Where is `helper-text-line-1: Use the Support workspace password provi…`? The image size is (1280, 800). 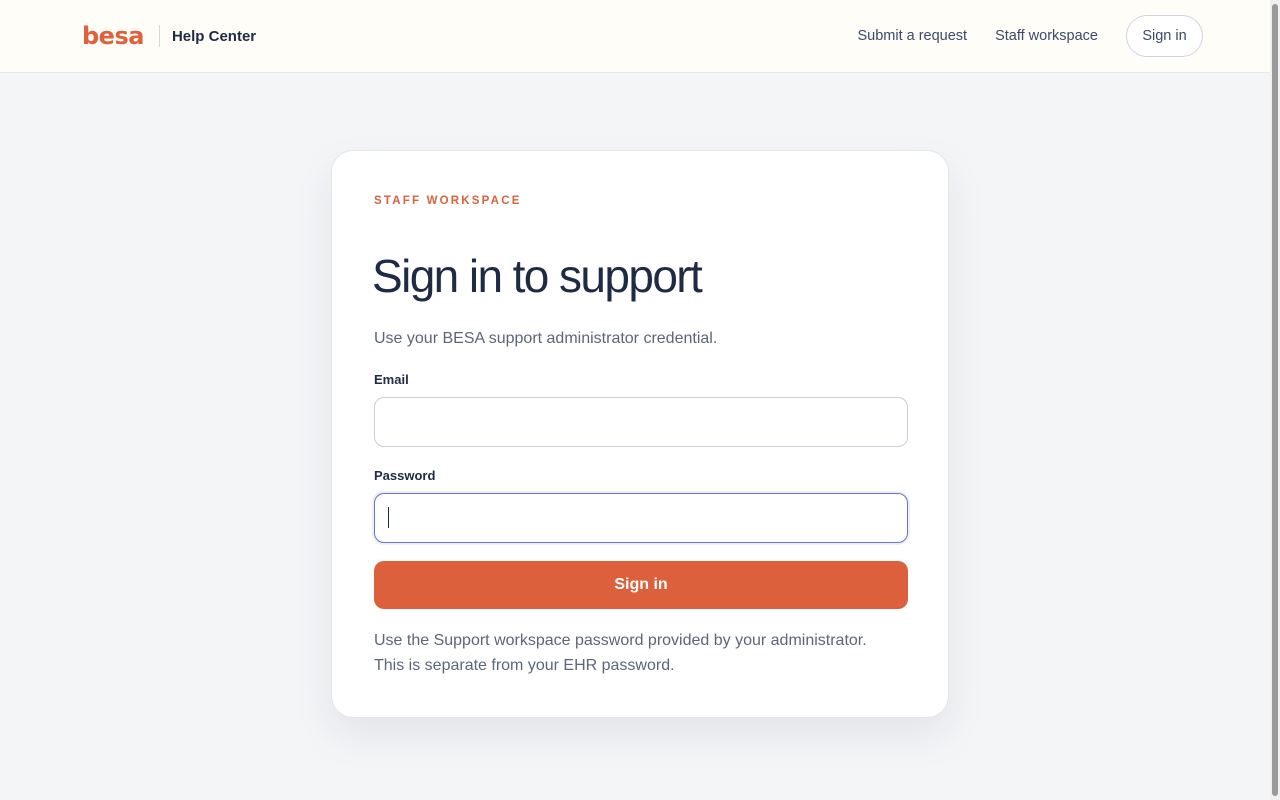 helper-text-line-1: Use the Support workspace password provi… is located at coordinates (620, 640).